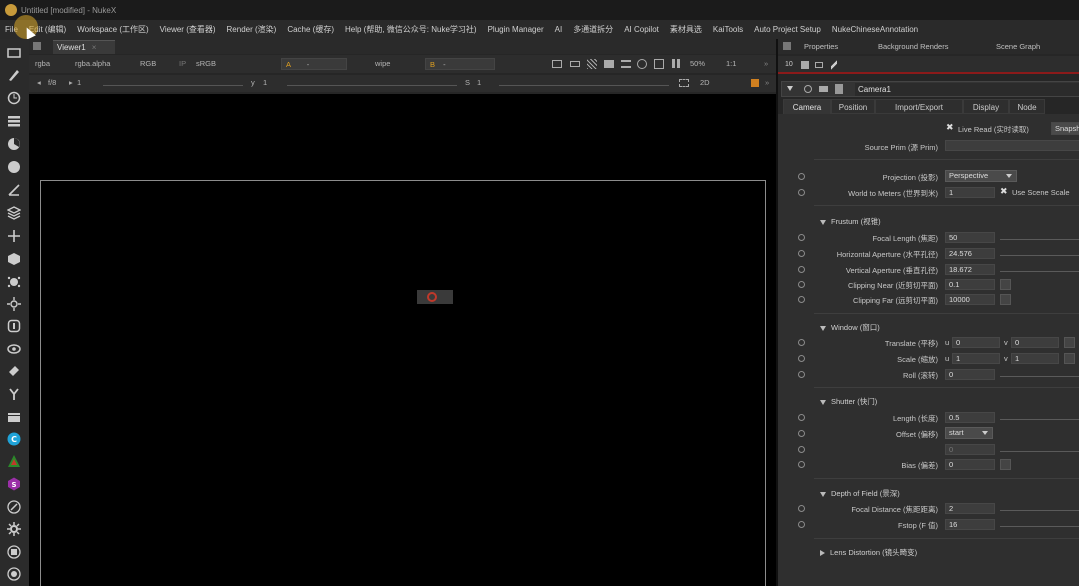  I want to click on menu-workspace: Workspace (工作区), so click(112, 29).